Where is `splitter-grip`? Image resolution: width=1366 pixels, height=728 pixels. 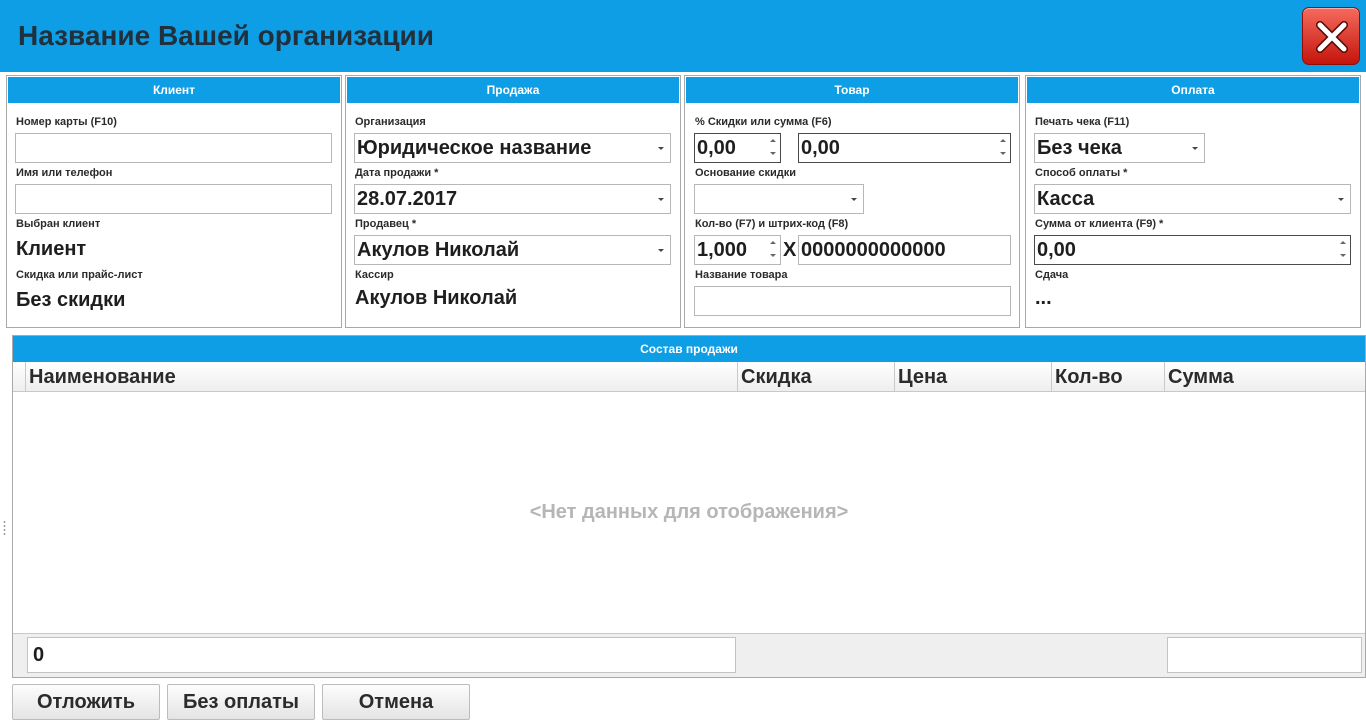 splitter-grip is located at coordinates (4, 528).